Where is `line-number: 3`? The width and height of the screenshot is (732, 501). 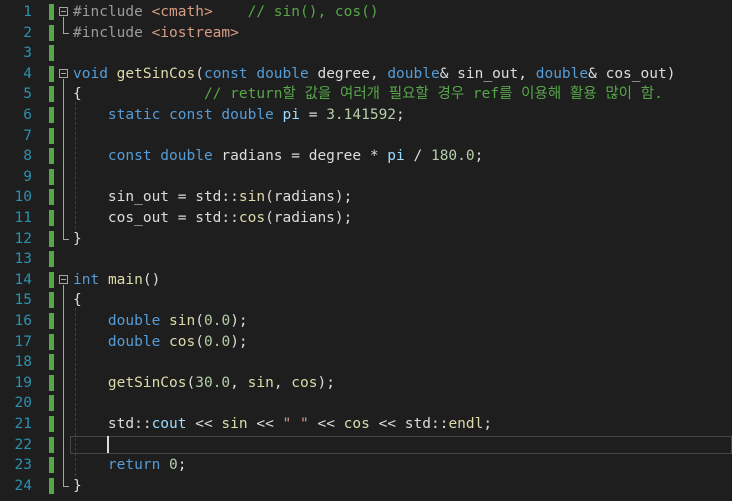
line-number: 3 is located at coordinates (27, 53).